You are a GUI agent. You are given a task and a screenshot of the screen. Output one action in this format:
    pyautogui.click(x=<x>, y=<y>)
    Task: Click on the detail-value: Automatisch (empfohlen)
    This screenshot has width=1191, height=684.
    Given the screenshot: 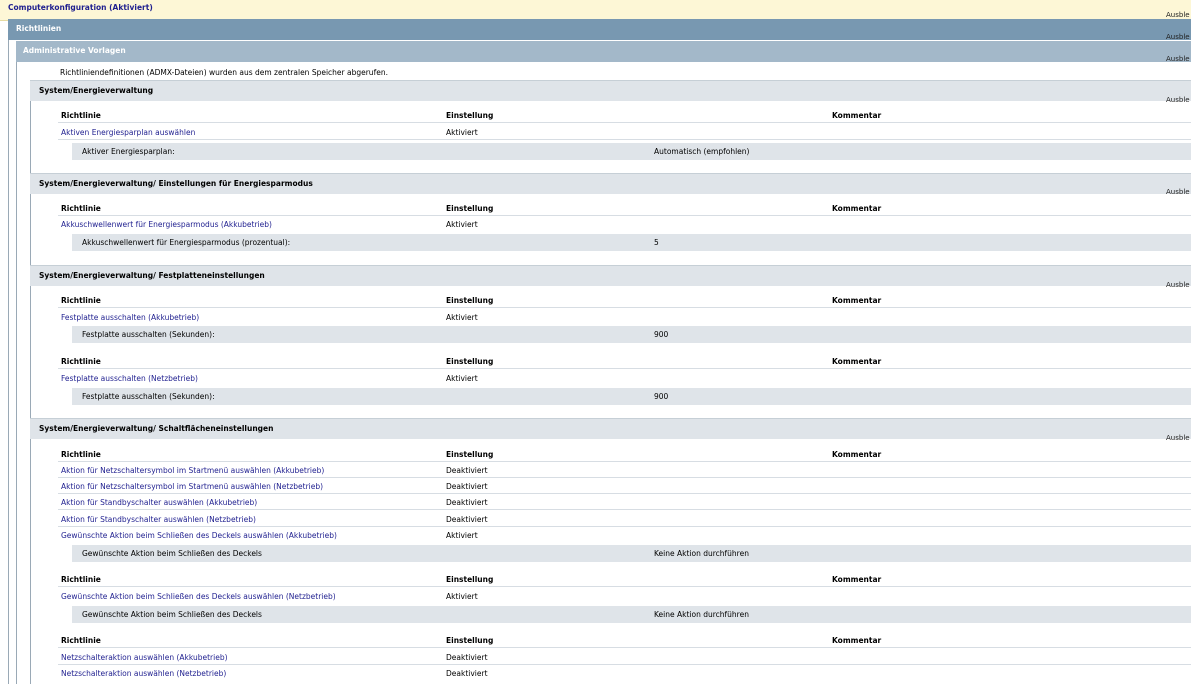 What is the action you would take?
    pyautogui.click(x=702, y=151)
    